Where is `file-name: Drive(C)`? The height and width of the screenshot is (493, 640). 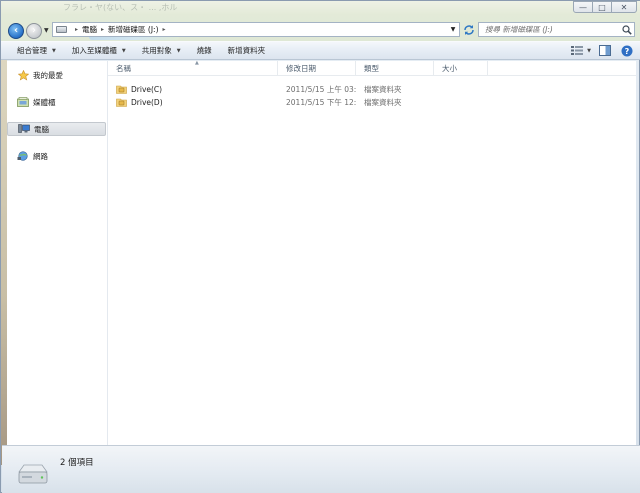
file-name: Drive(C) is located at coordinates (147, 89).